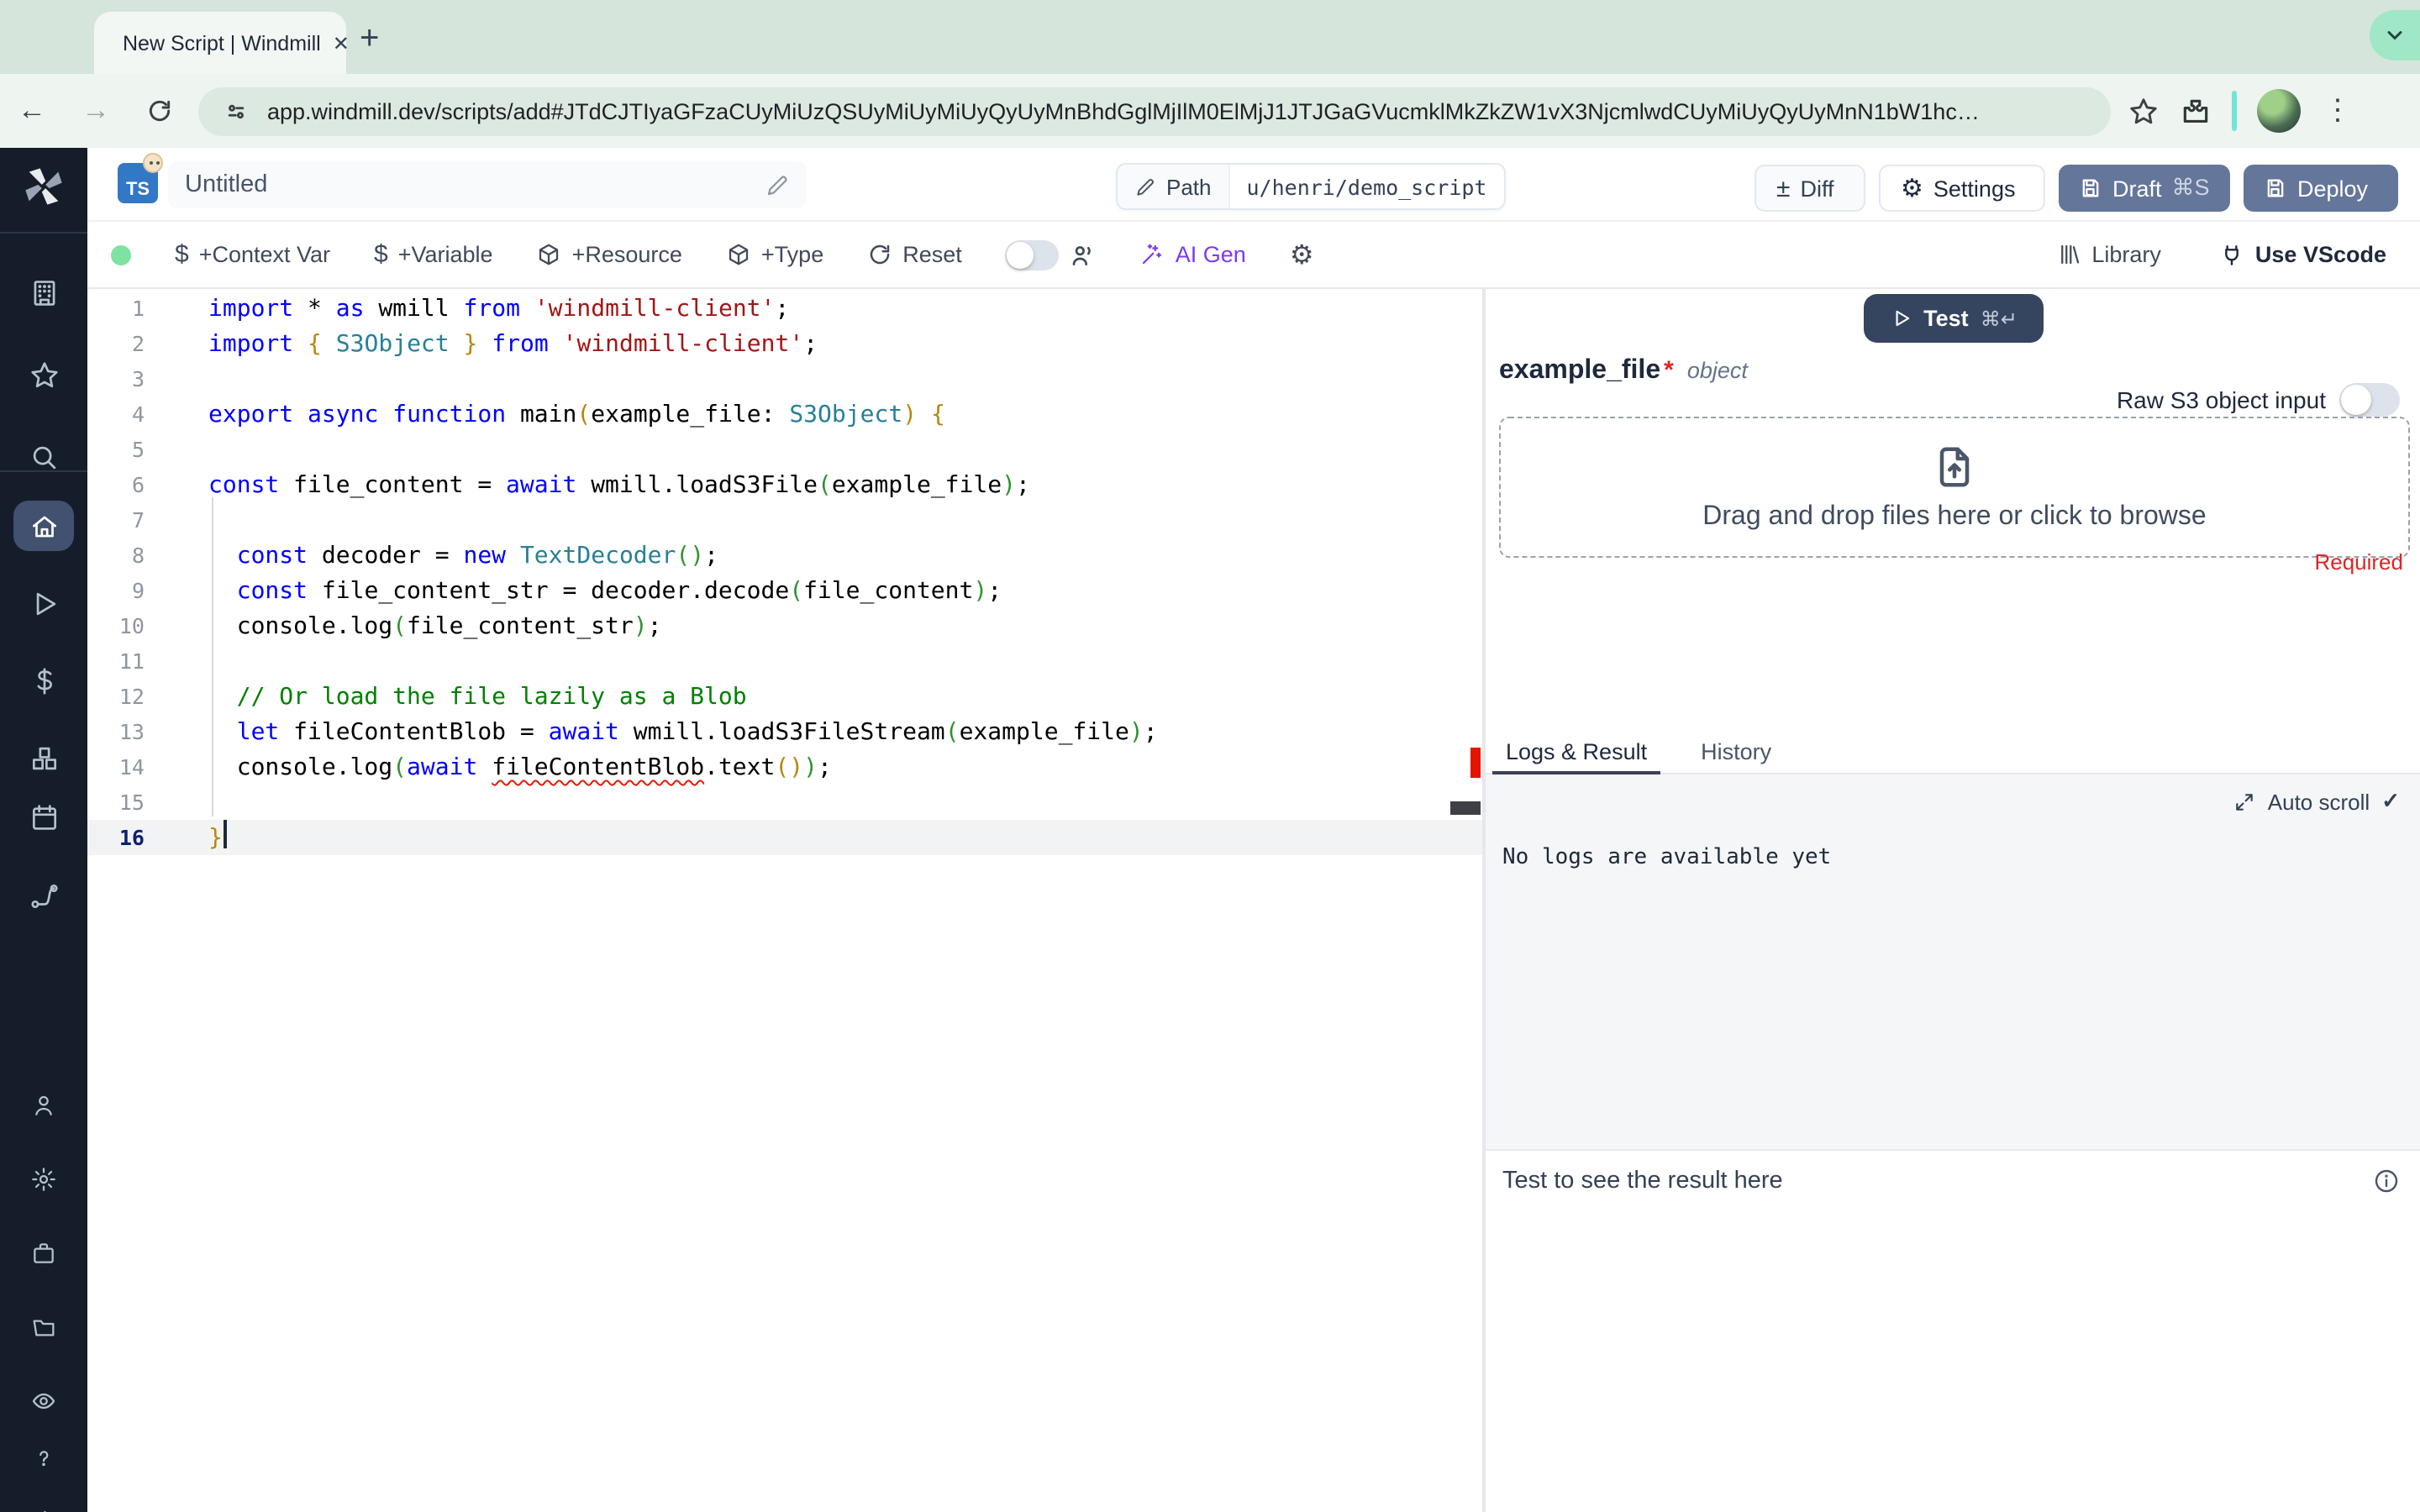 This screenshot has width=2420, height=1512. I want to click on code-line: 5, so click(784, 449).